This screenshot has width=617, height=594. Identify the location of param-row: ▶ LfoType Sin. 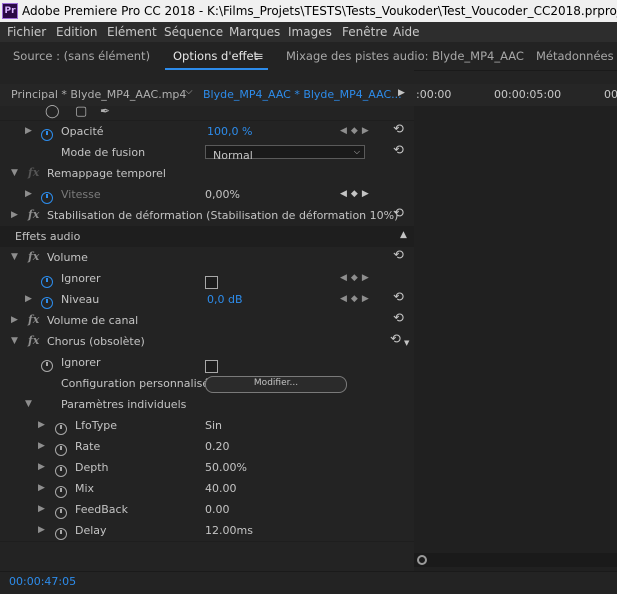
(207, 426).